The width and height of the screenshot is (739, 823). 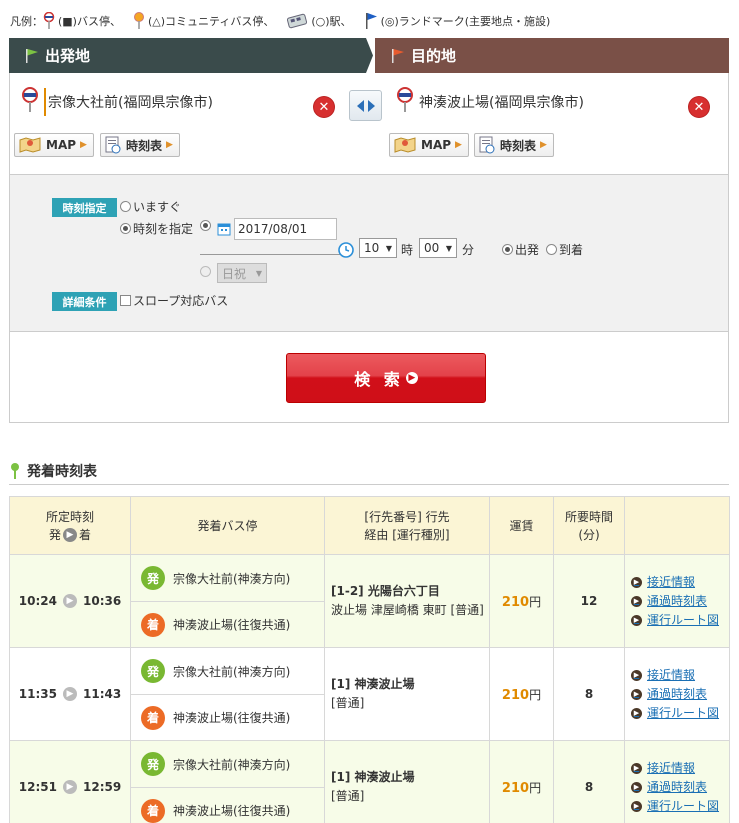 I want to click on stops-cell: 発宗像大社前(神湊方向) 着神湊波止場(往復共通), so click(x=227, y=694).